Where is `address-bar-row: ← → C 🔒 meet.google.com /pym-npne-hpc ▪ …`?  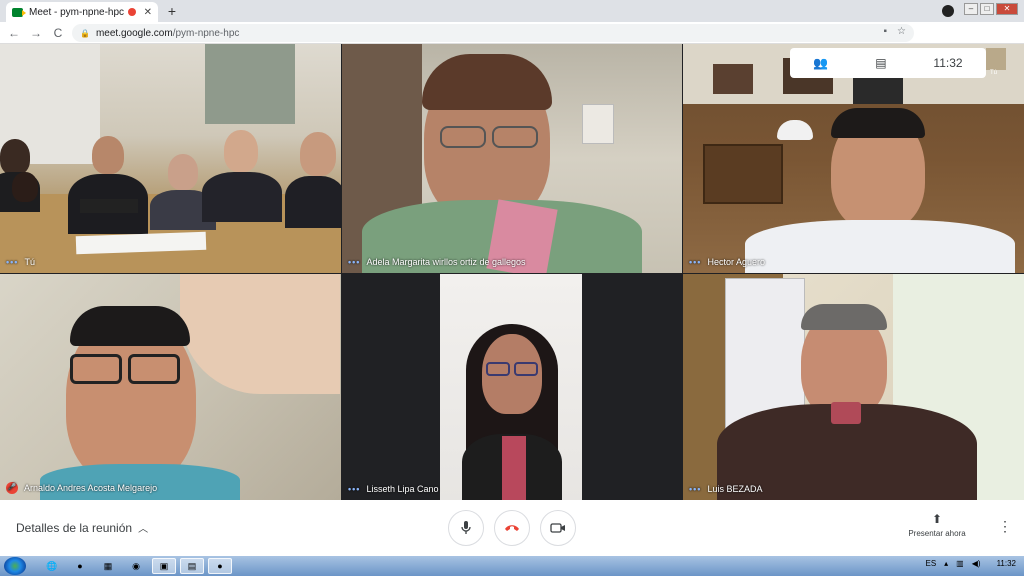 address-bar-row: ← → C 🔒 meet.google.com /pym-npne-hpc ▪ … is located at coordinates (512, 40).